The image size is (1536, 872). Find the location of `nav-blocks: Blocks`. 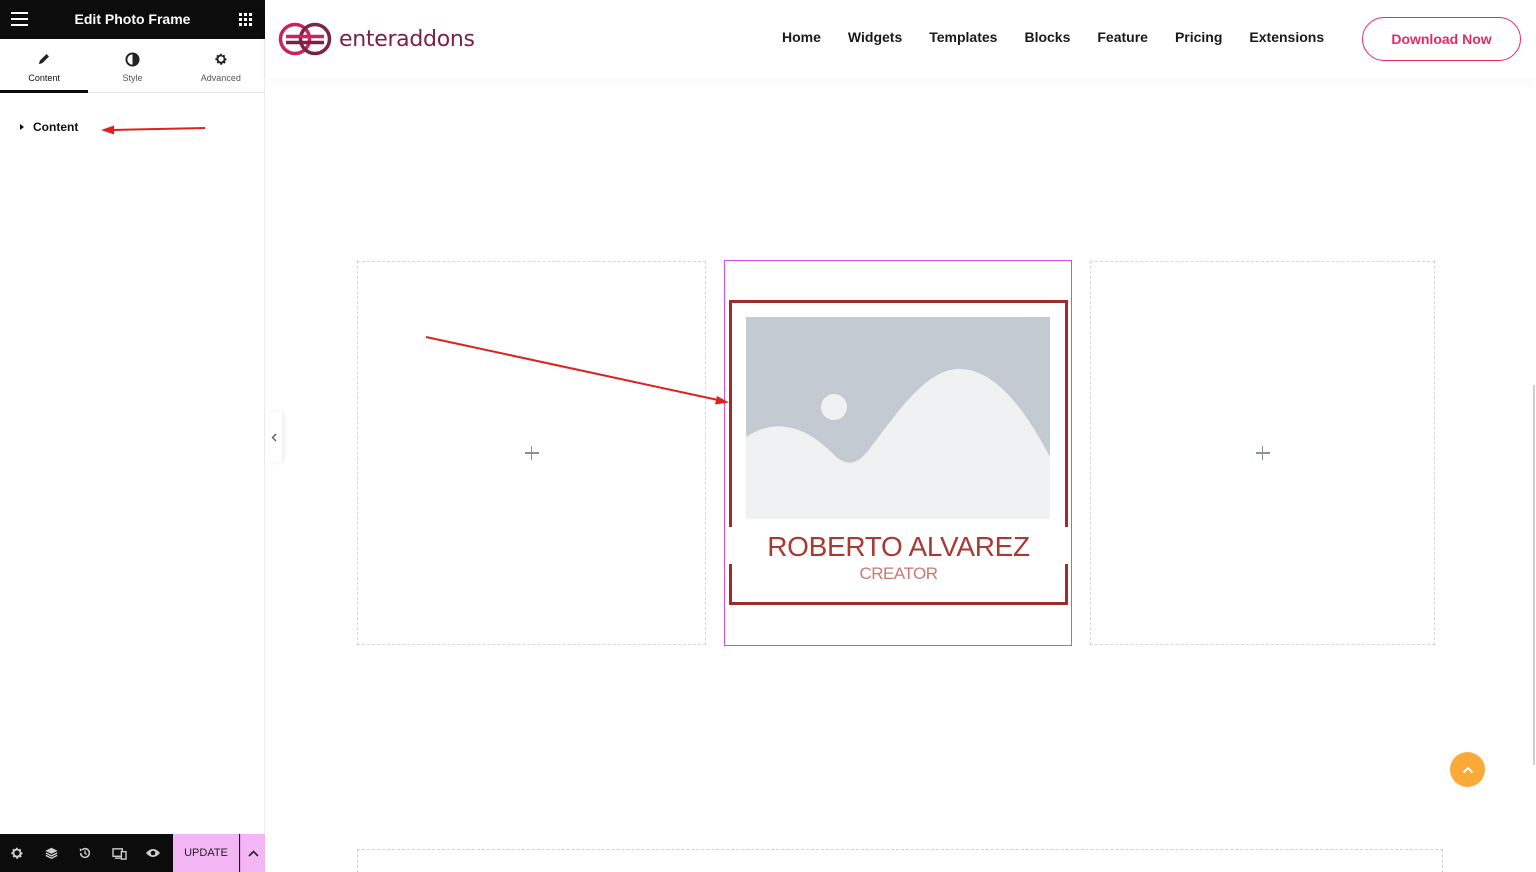

nav-blocks: Blocks is located at coordinates (1047, 37).